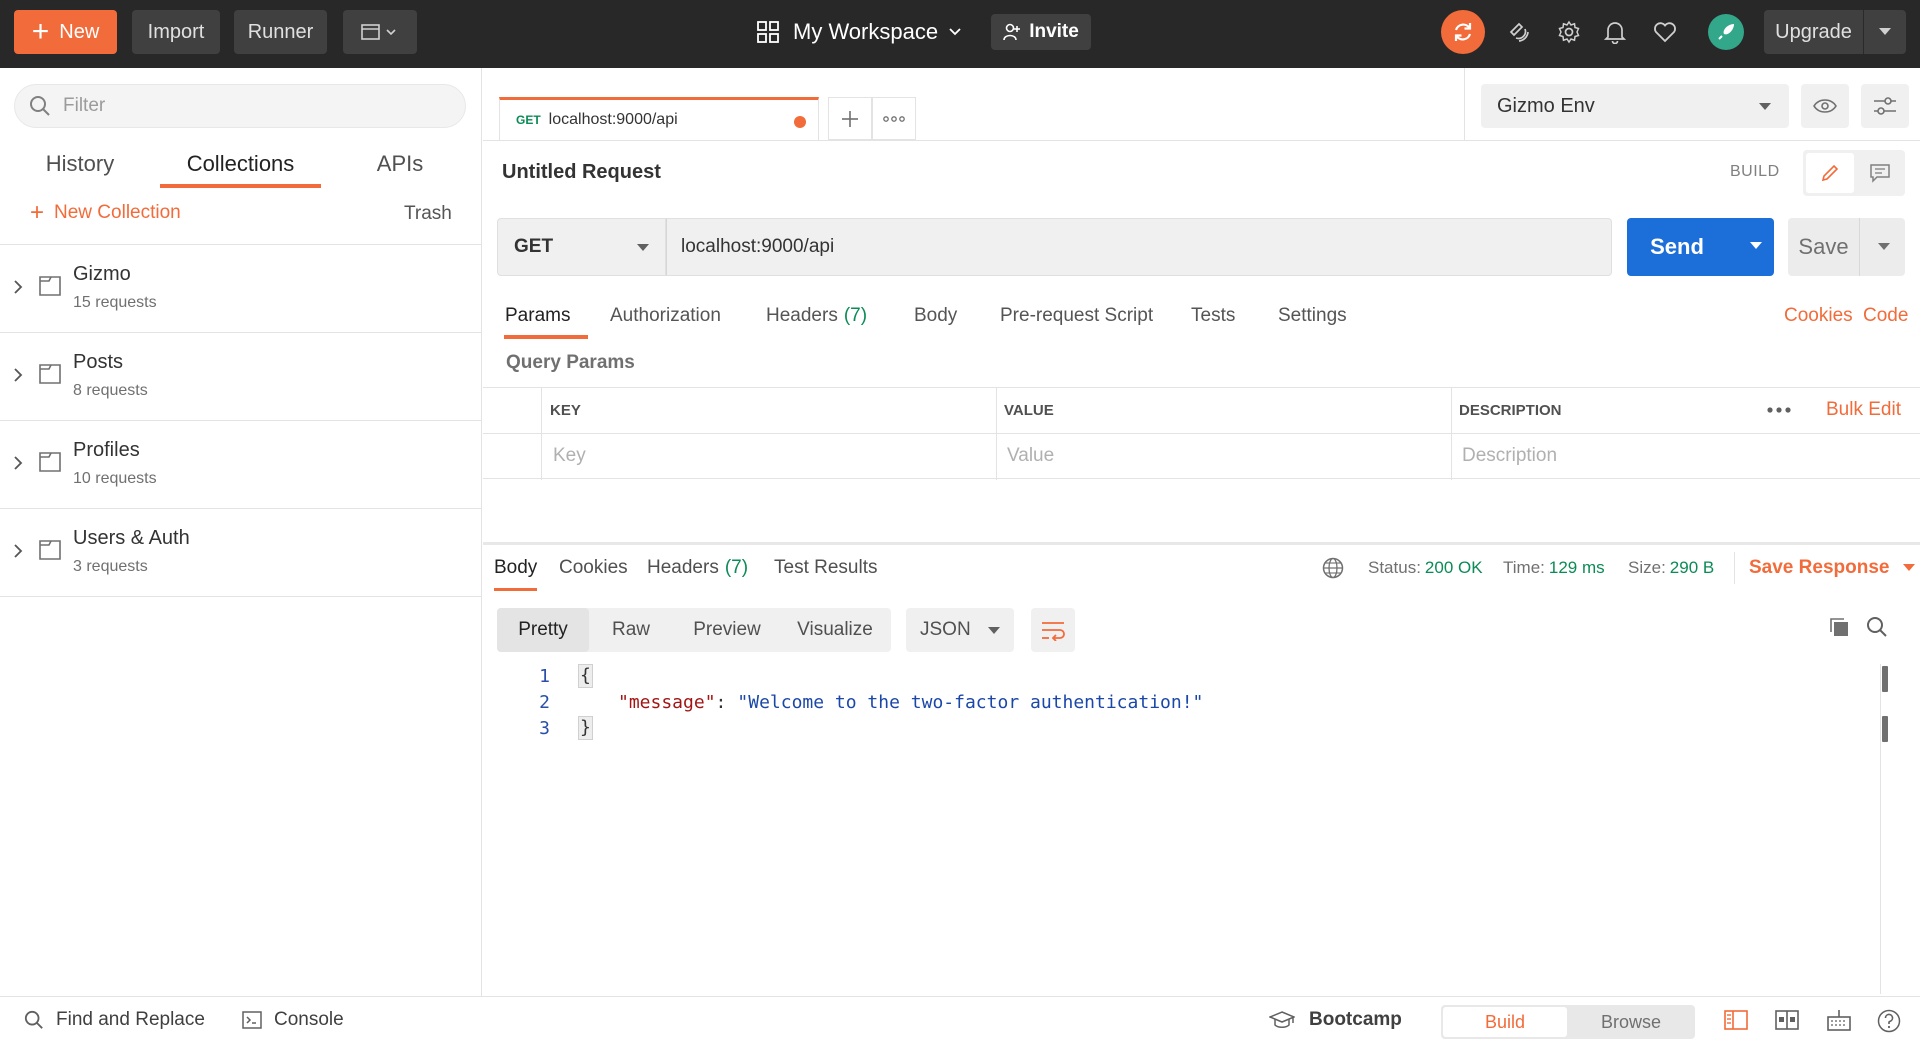  What do you see at coordinates (1463, 32) in the screenshot?
I see `sync-button` at bounding box center [1463, 32].